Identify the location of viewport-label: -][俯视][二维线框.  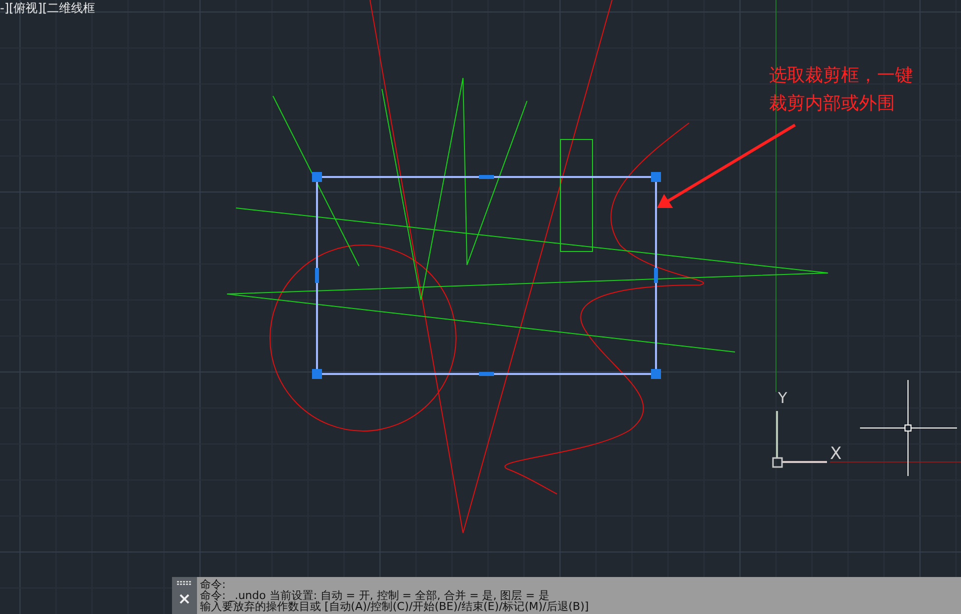
(48, 8).